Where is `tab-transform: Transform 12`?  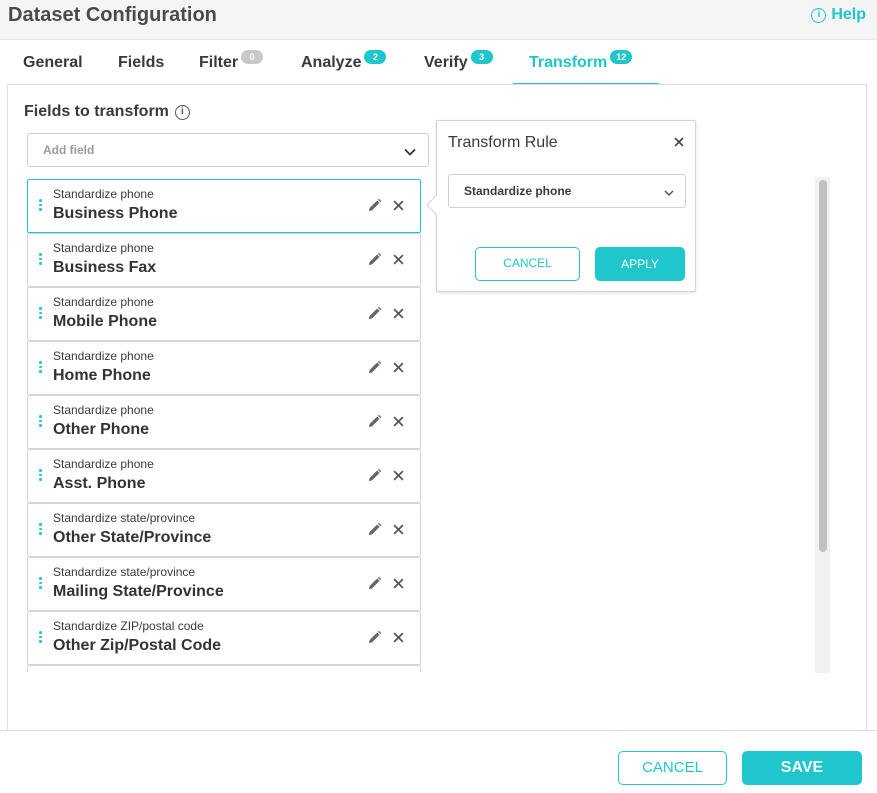 tab-transform: Transform 12 is located at coordinates (586, 62).